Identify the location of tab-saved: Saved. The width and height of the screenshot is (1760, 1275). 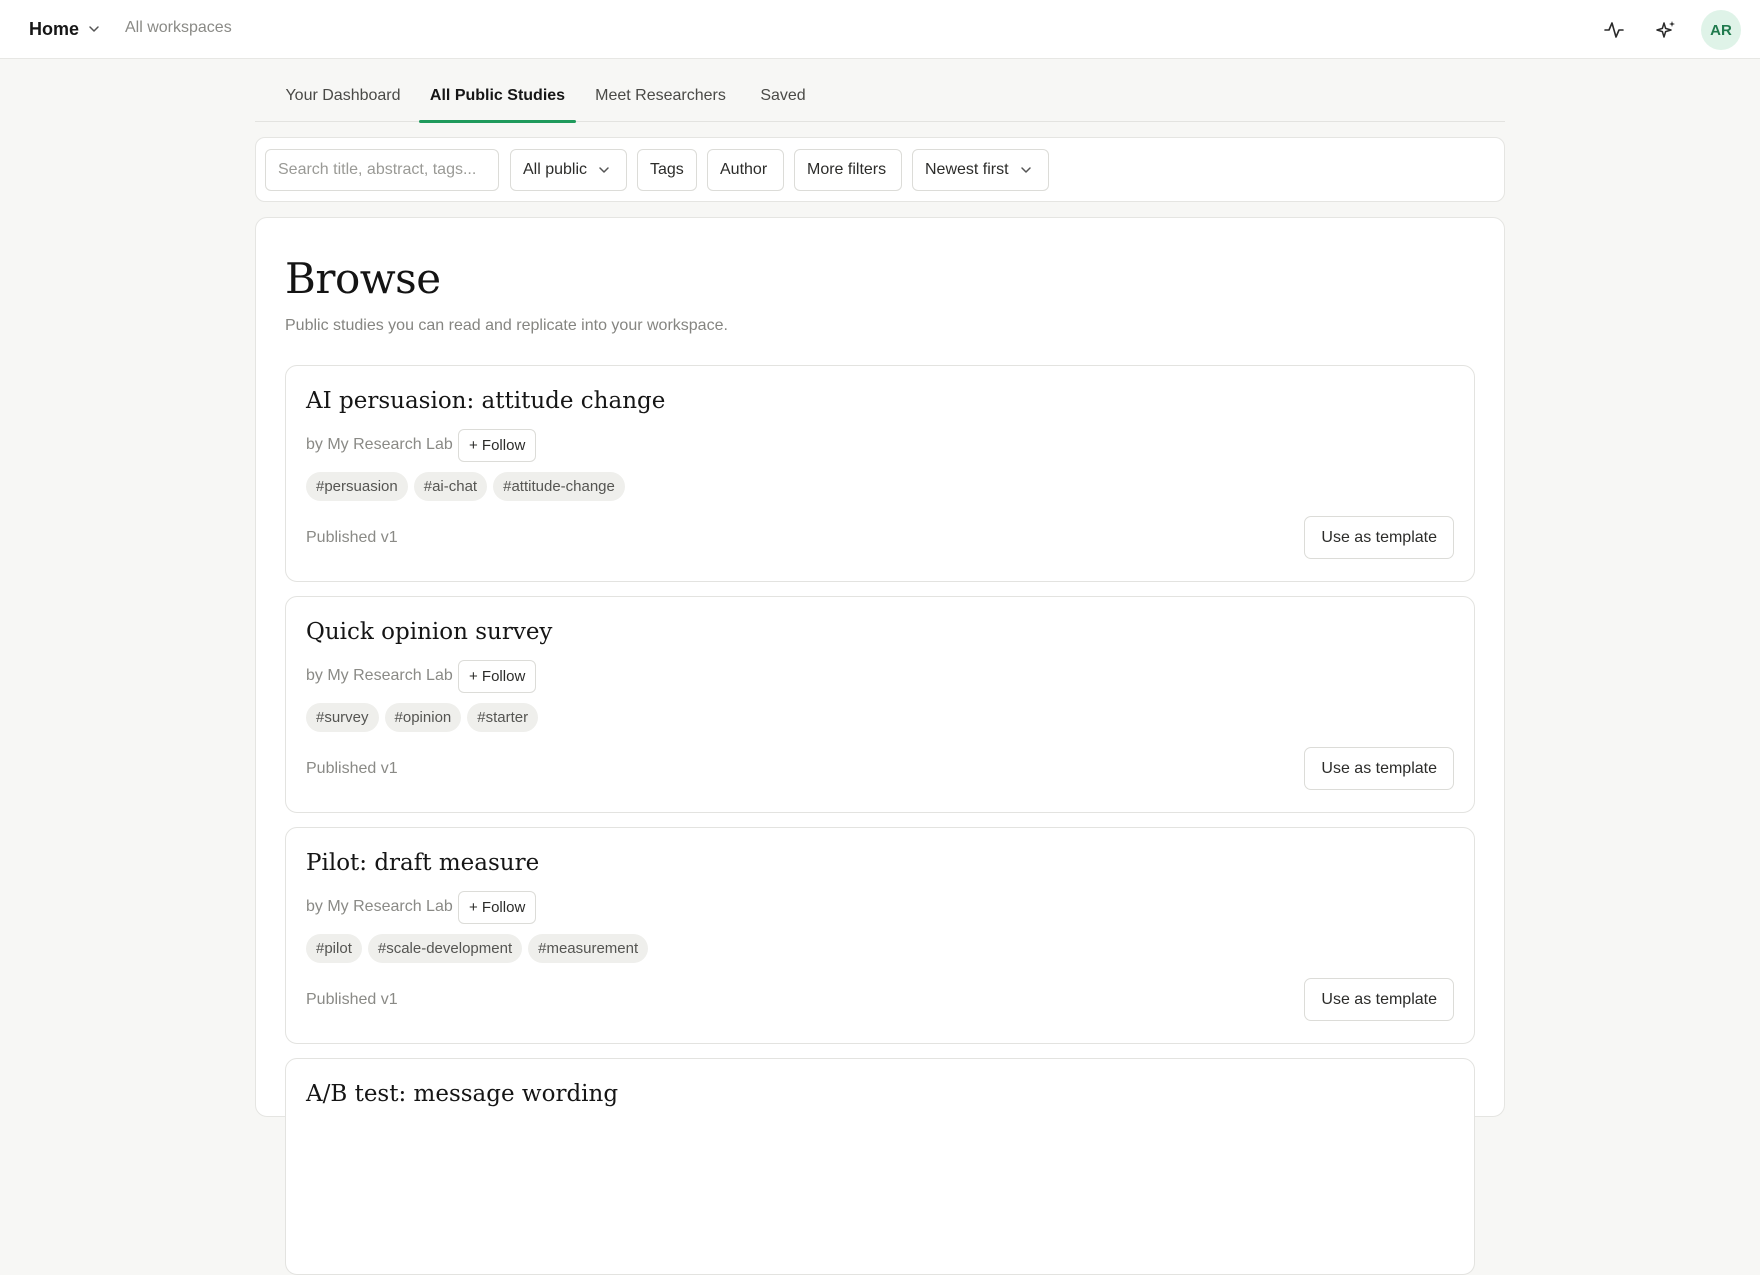
(783, 96).